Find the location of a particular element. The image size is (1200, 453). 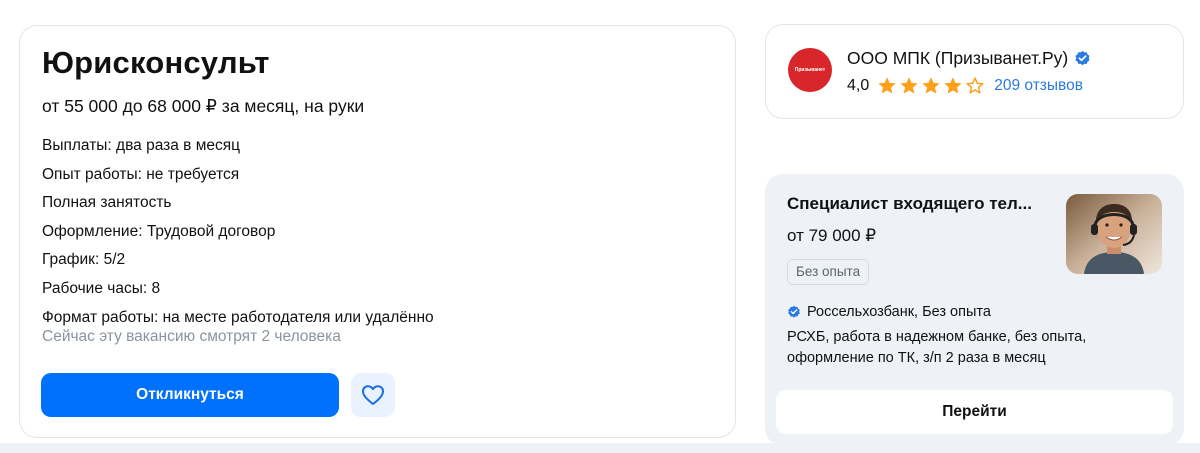

company-name-row: ООО МПК (Призыванет.Ру) is located at coordinates (969, 58).